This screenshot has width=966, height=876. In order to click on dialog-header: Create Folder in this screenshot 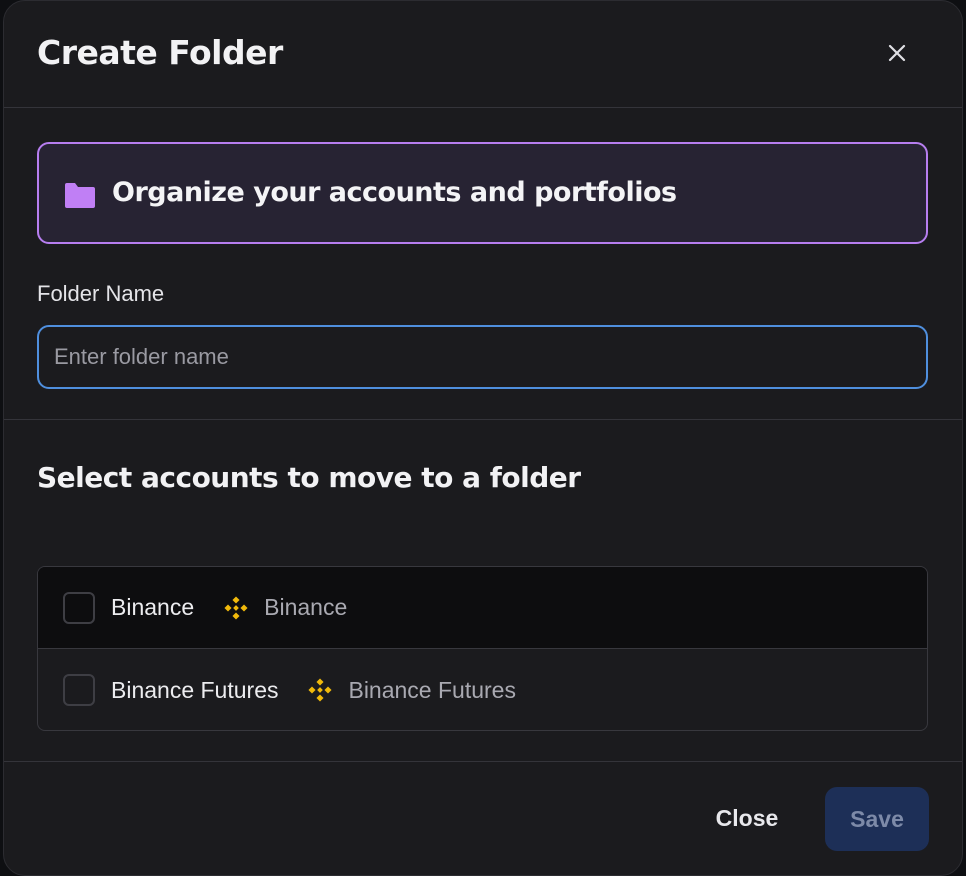, I will do `click(483, 54)`.